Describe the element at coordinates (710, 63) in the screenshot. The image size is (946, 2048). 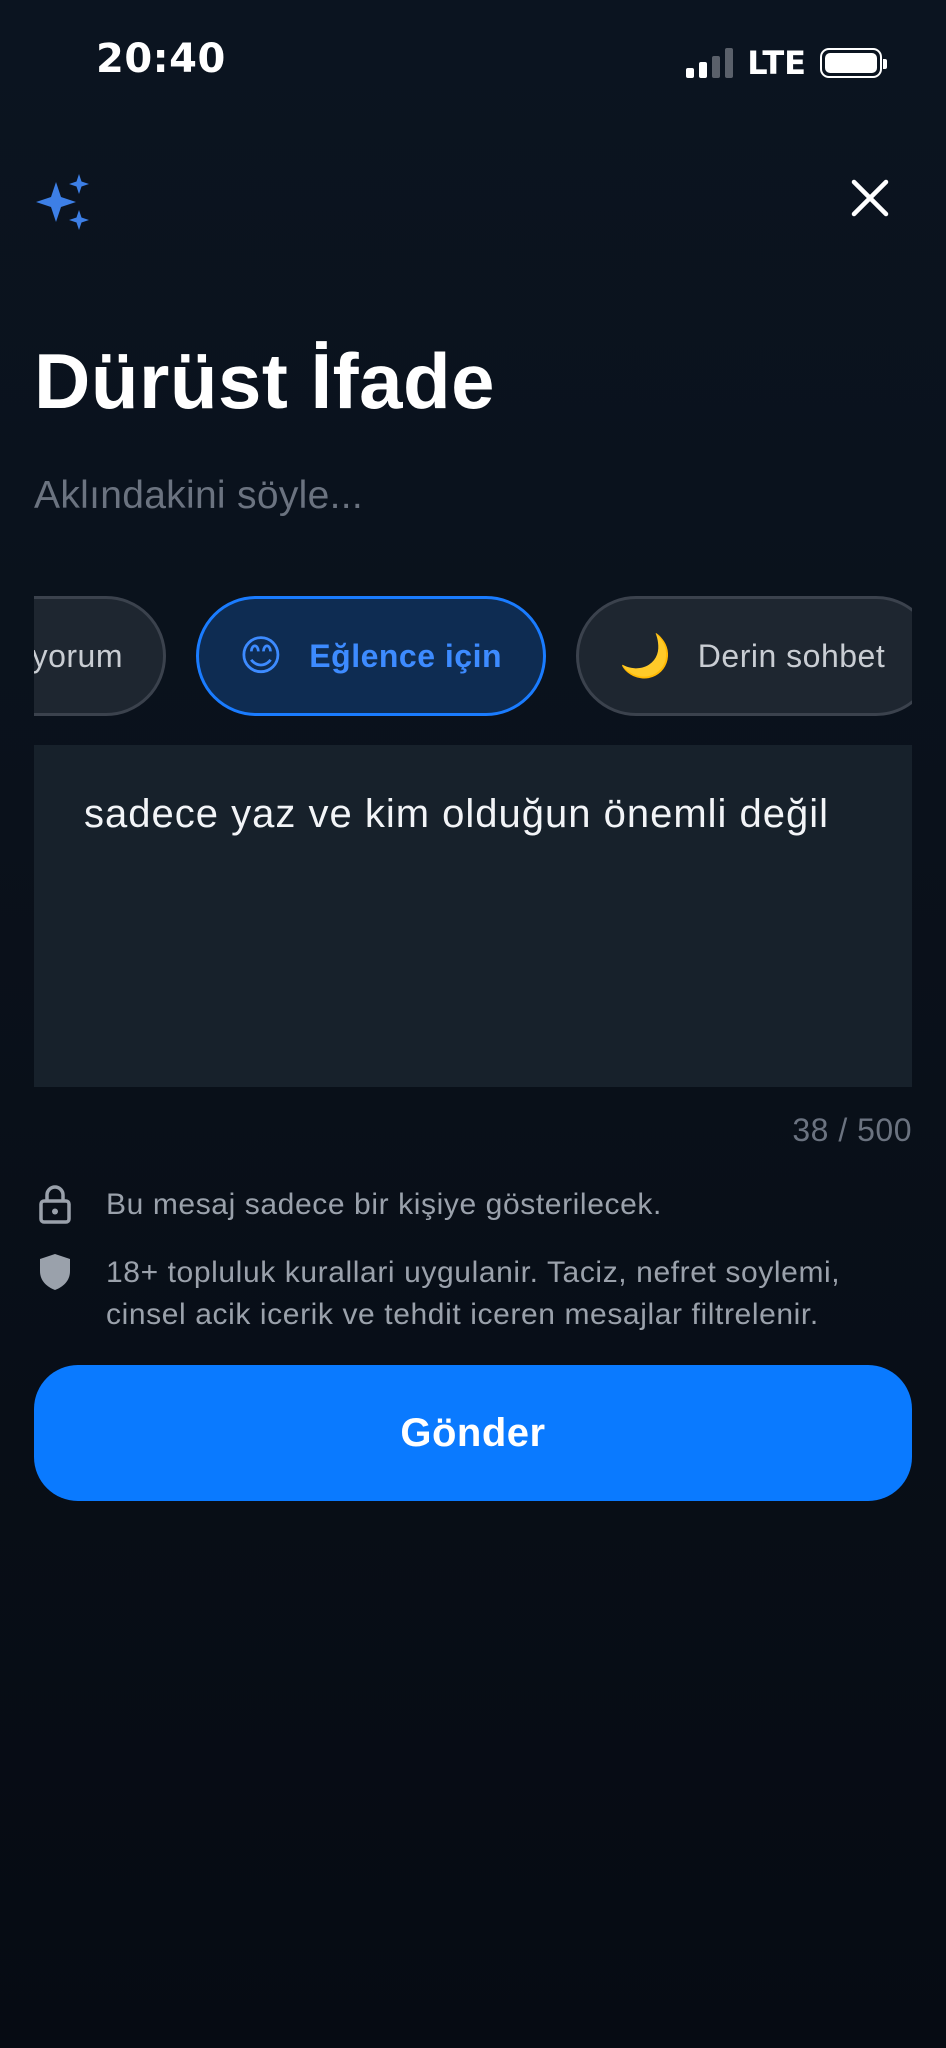
I see `signal-icon` at that location.